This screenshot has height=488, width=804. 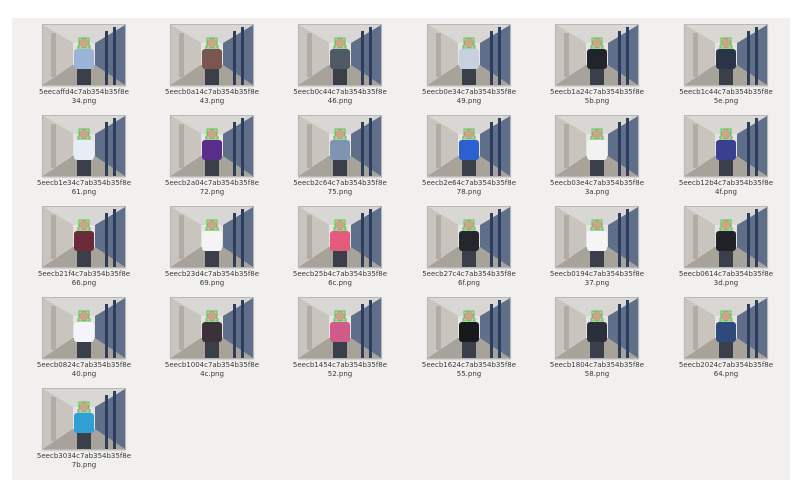 What do you see at coordinates (597, 92) in the screenshot?
I see `file-name-line-1: 5eecb1a24c7ab354b35f8e` at bounding box center [597, 92].